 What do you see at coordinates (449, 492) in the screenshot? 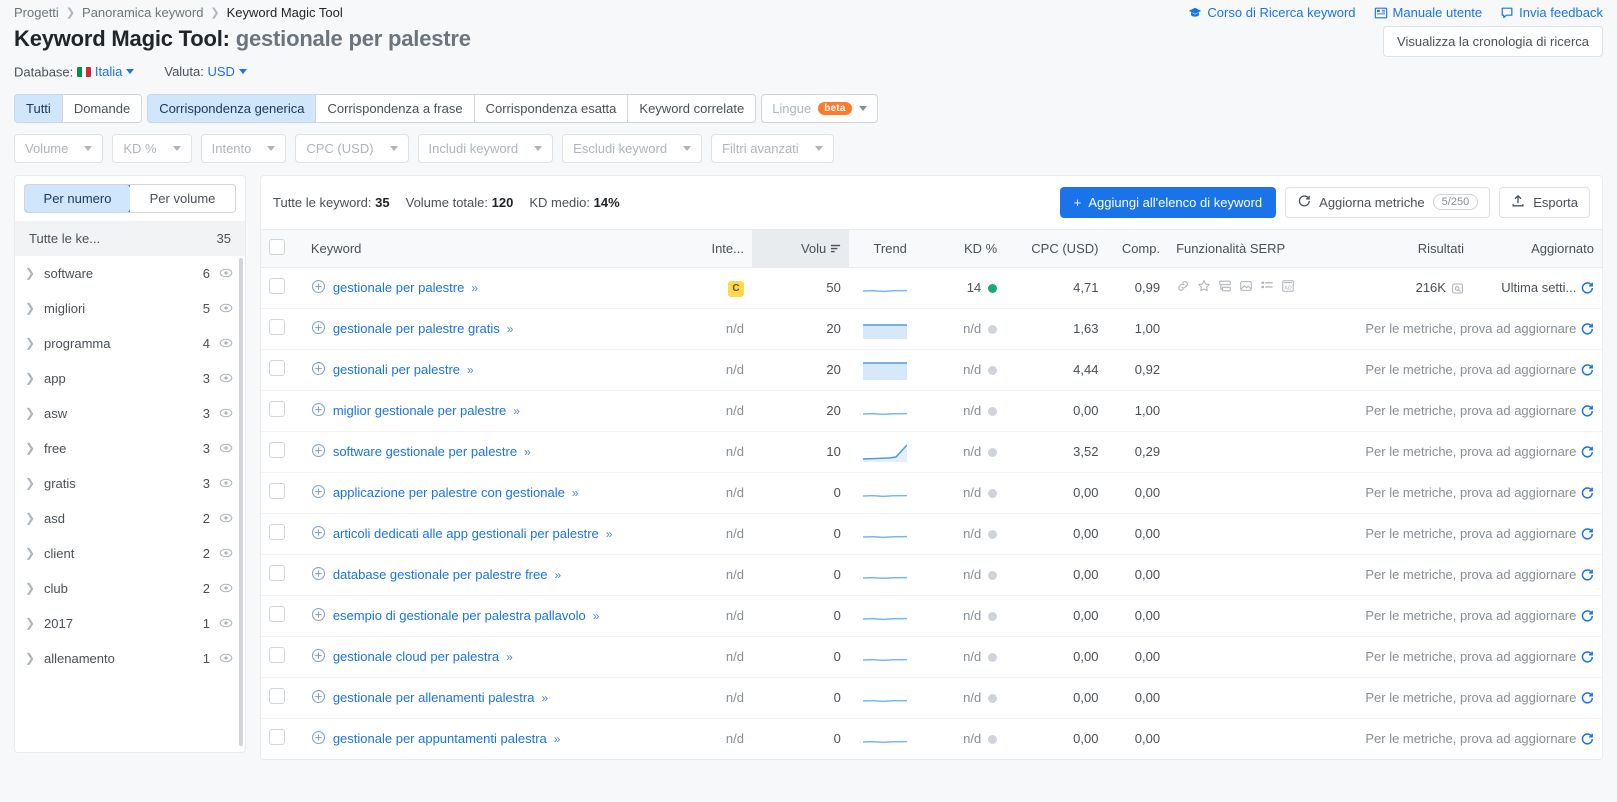
I see `keyword-link: applicazione per palestre con gestionale` at bounding box center [449, 492].